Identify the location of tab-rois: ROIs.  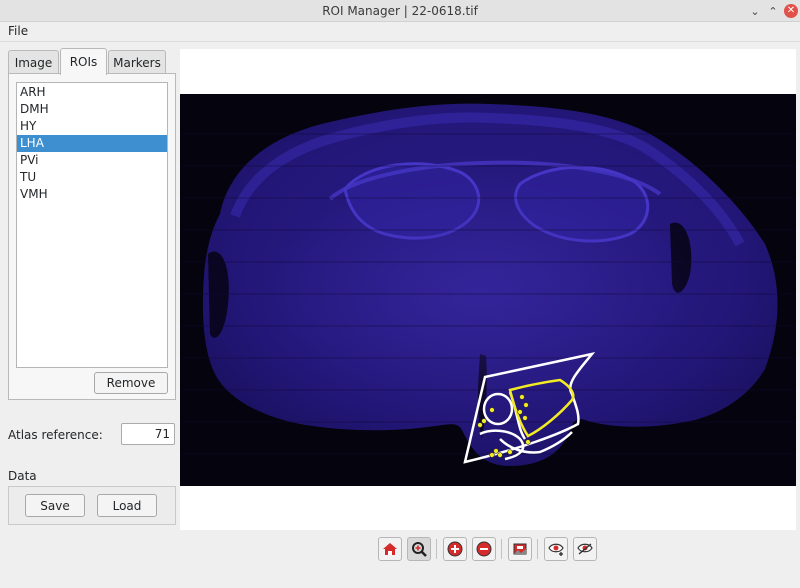
(83, 61).